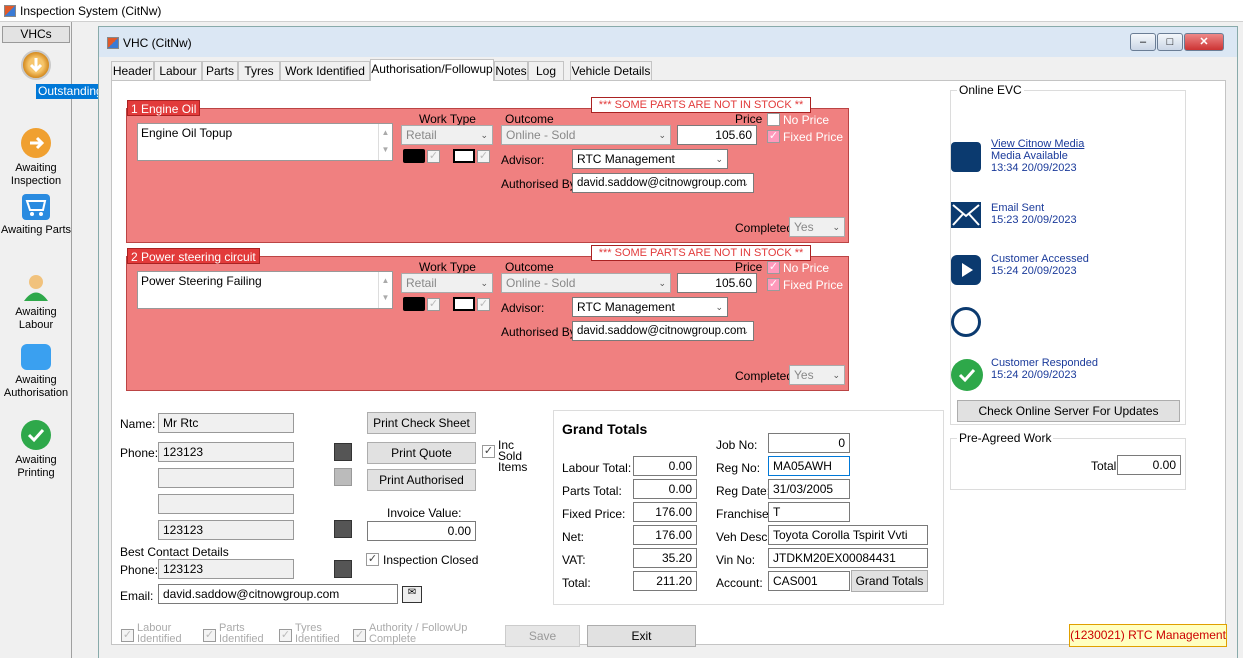  Describe the element at coordinates (542, 636) in the screenshot. I see `save-button: Save` at that location.